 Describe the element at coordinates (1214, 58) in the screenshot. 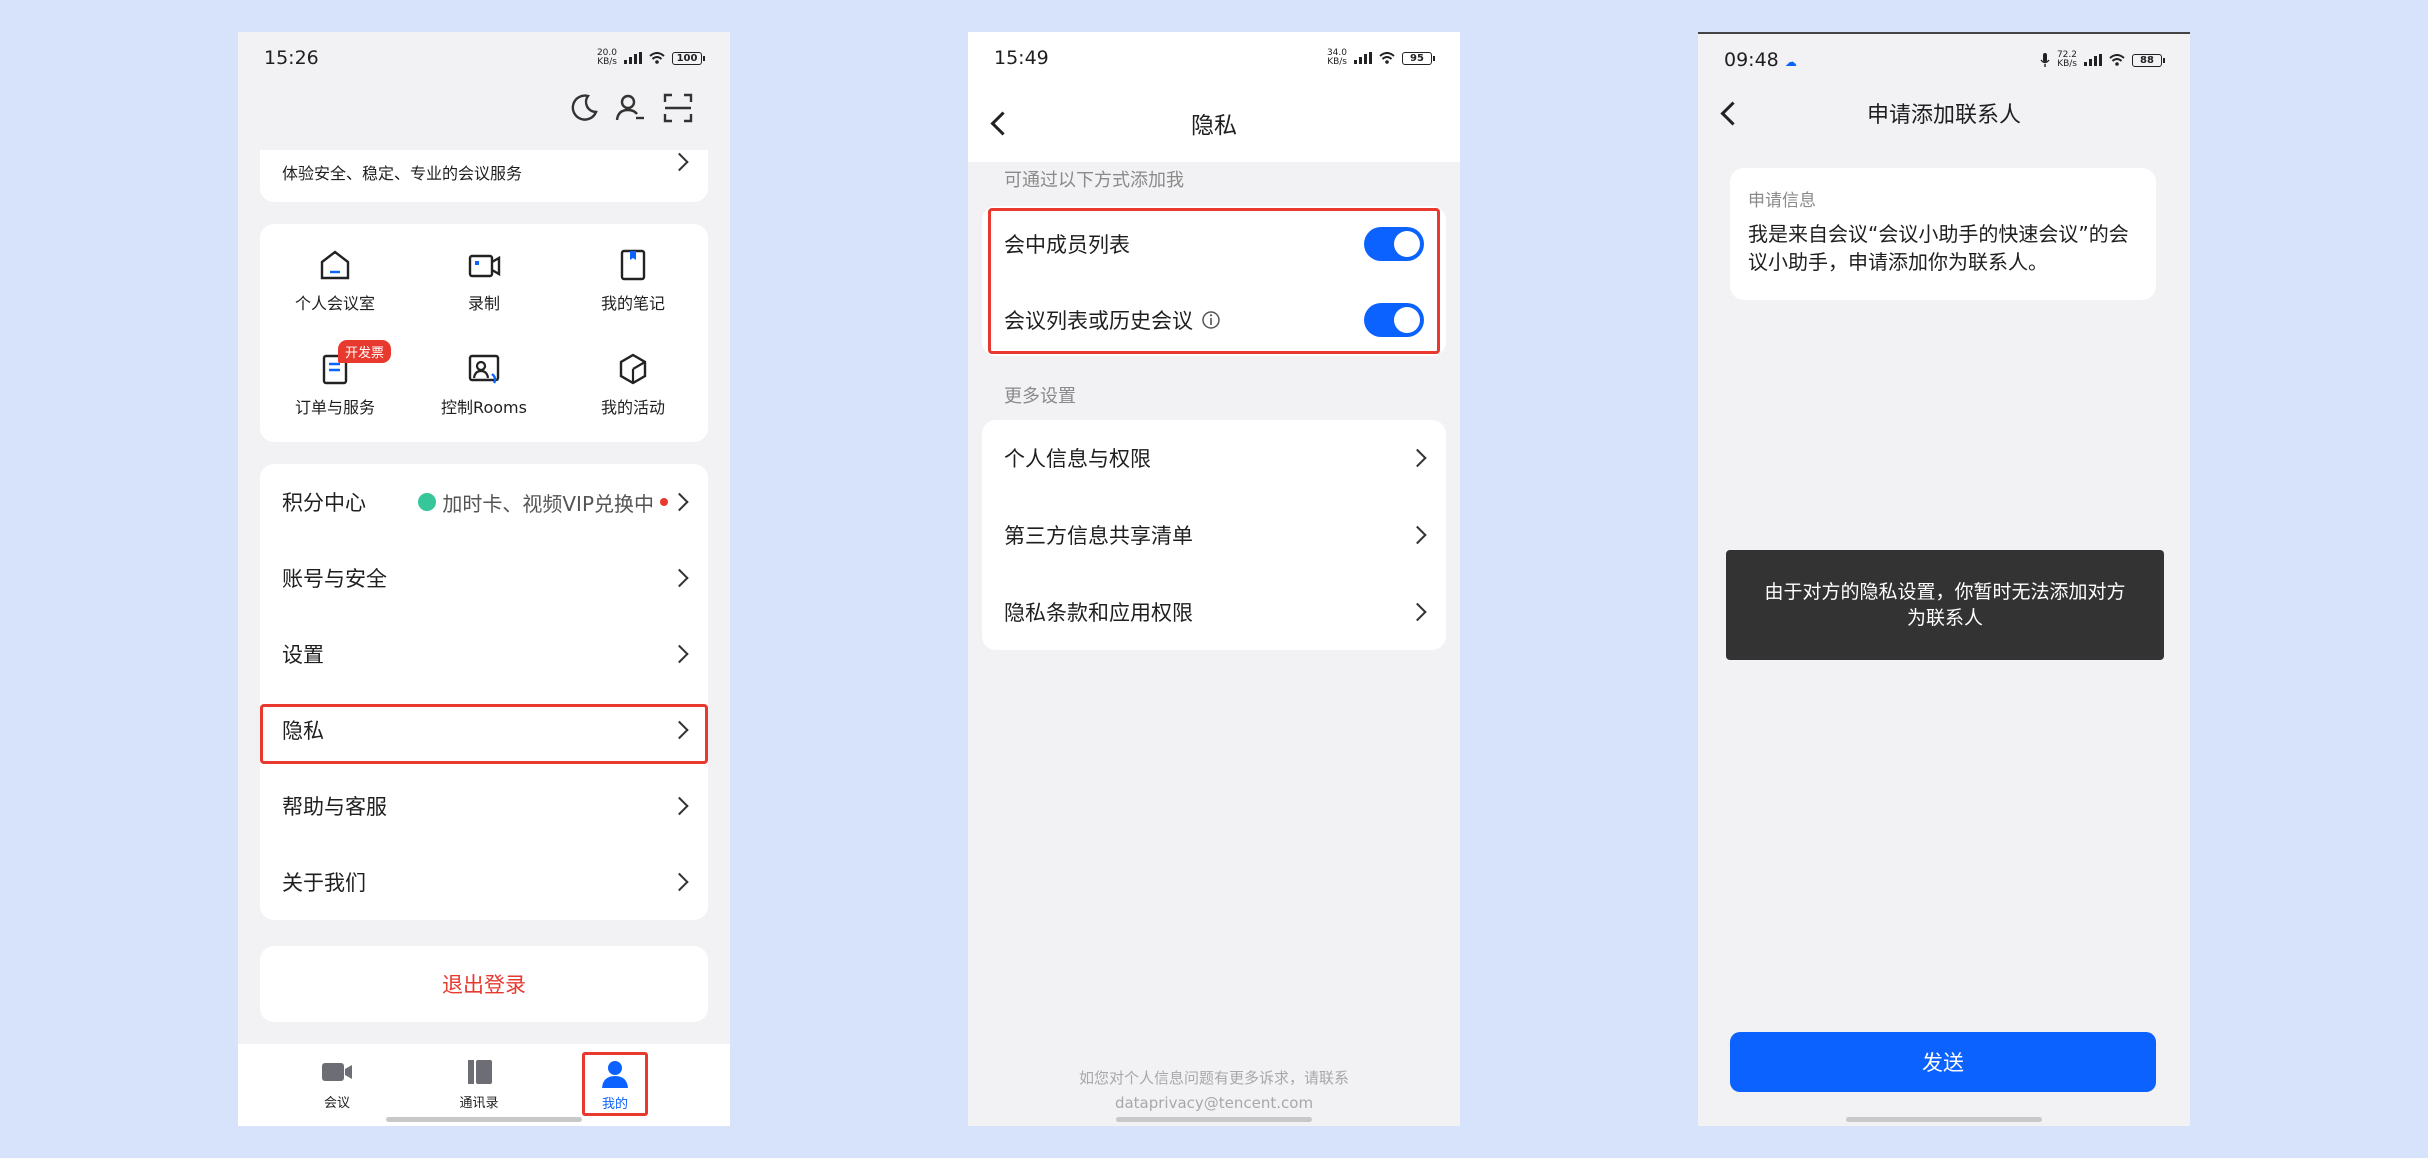

I see `status-bar: 15:49 34.0 KB/s 95` at that location.